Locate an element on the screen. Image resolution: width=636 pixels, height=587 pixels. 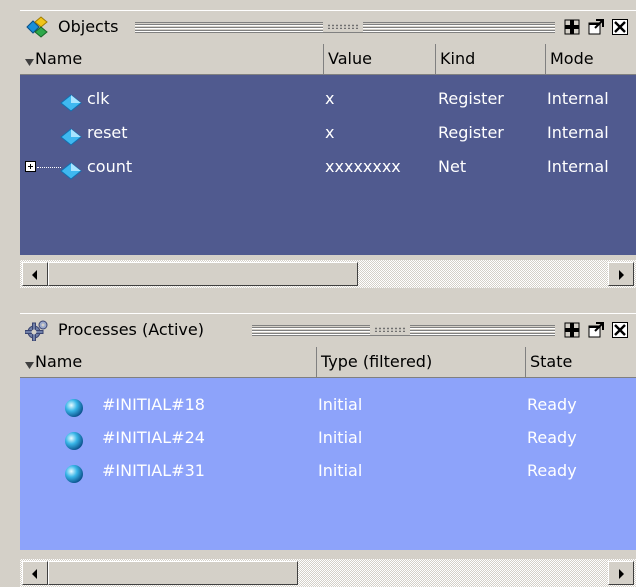
process-name: #INITIAL#18 is located at coordinates (153, 404).